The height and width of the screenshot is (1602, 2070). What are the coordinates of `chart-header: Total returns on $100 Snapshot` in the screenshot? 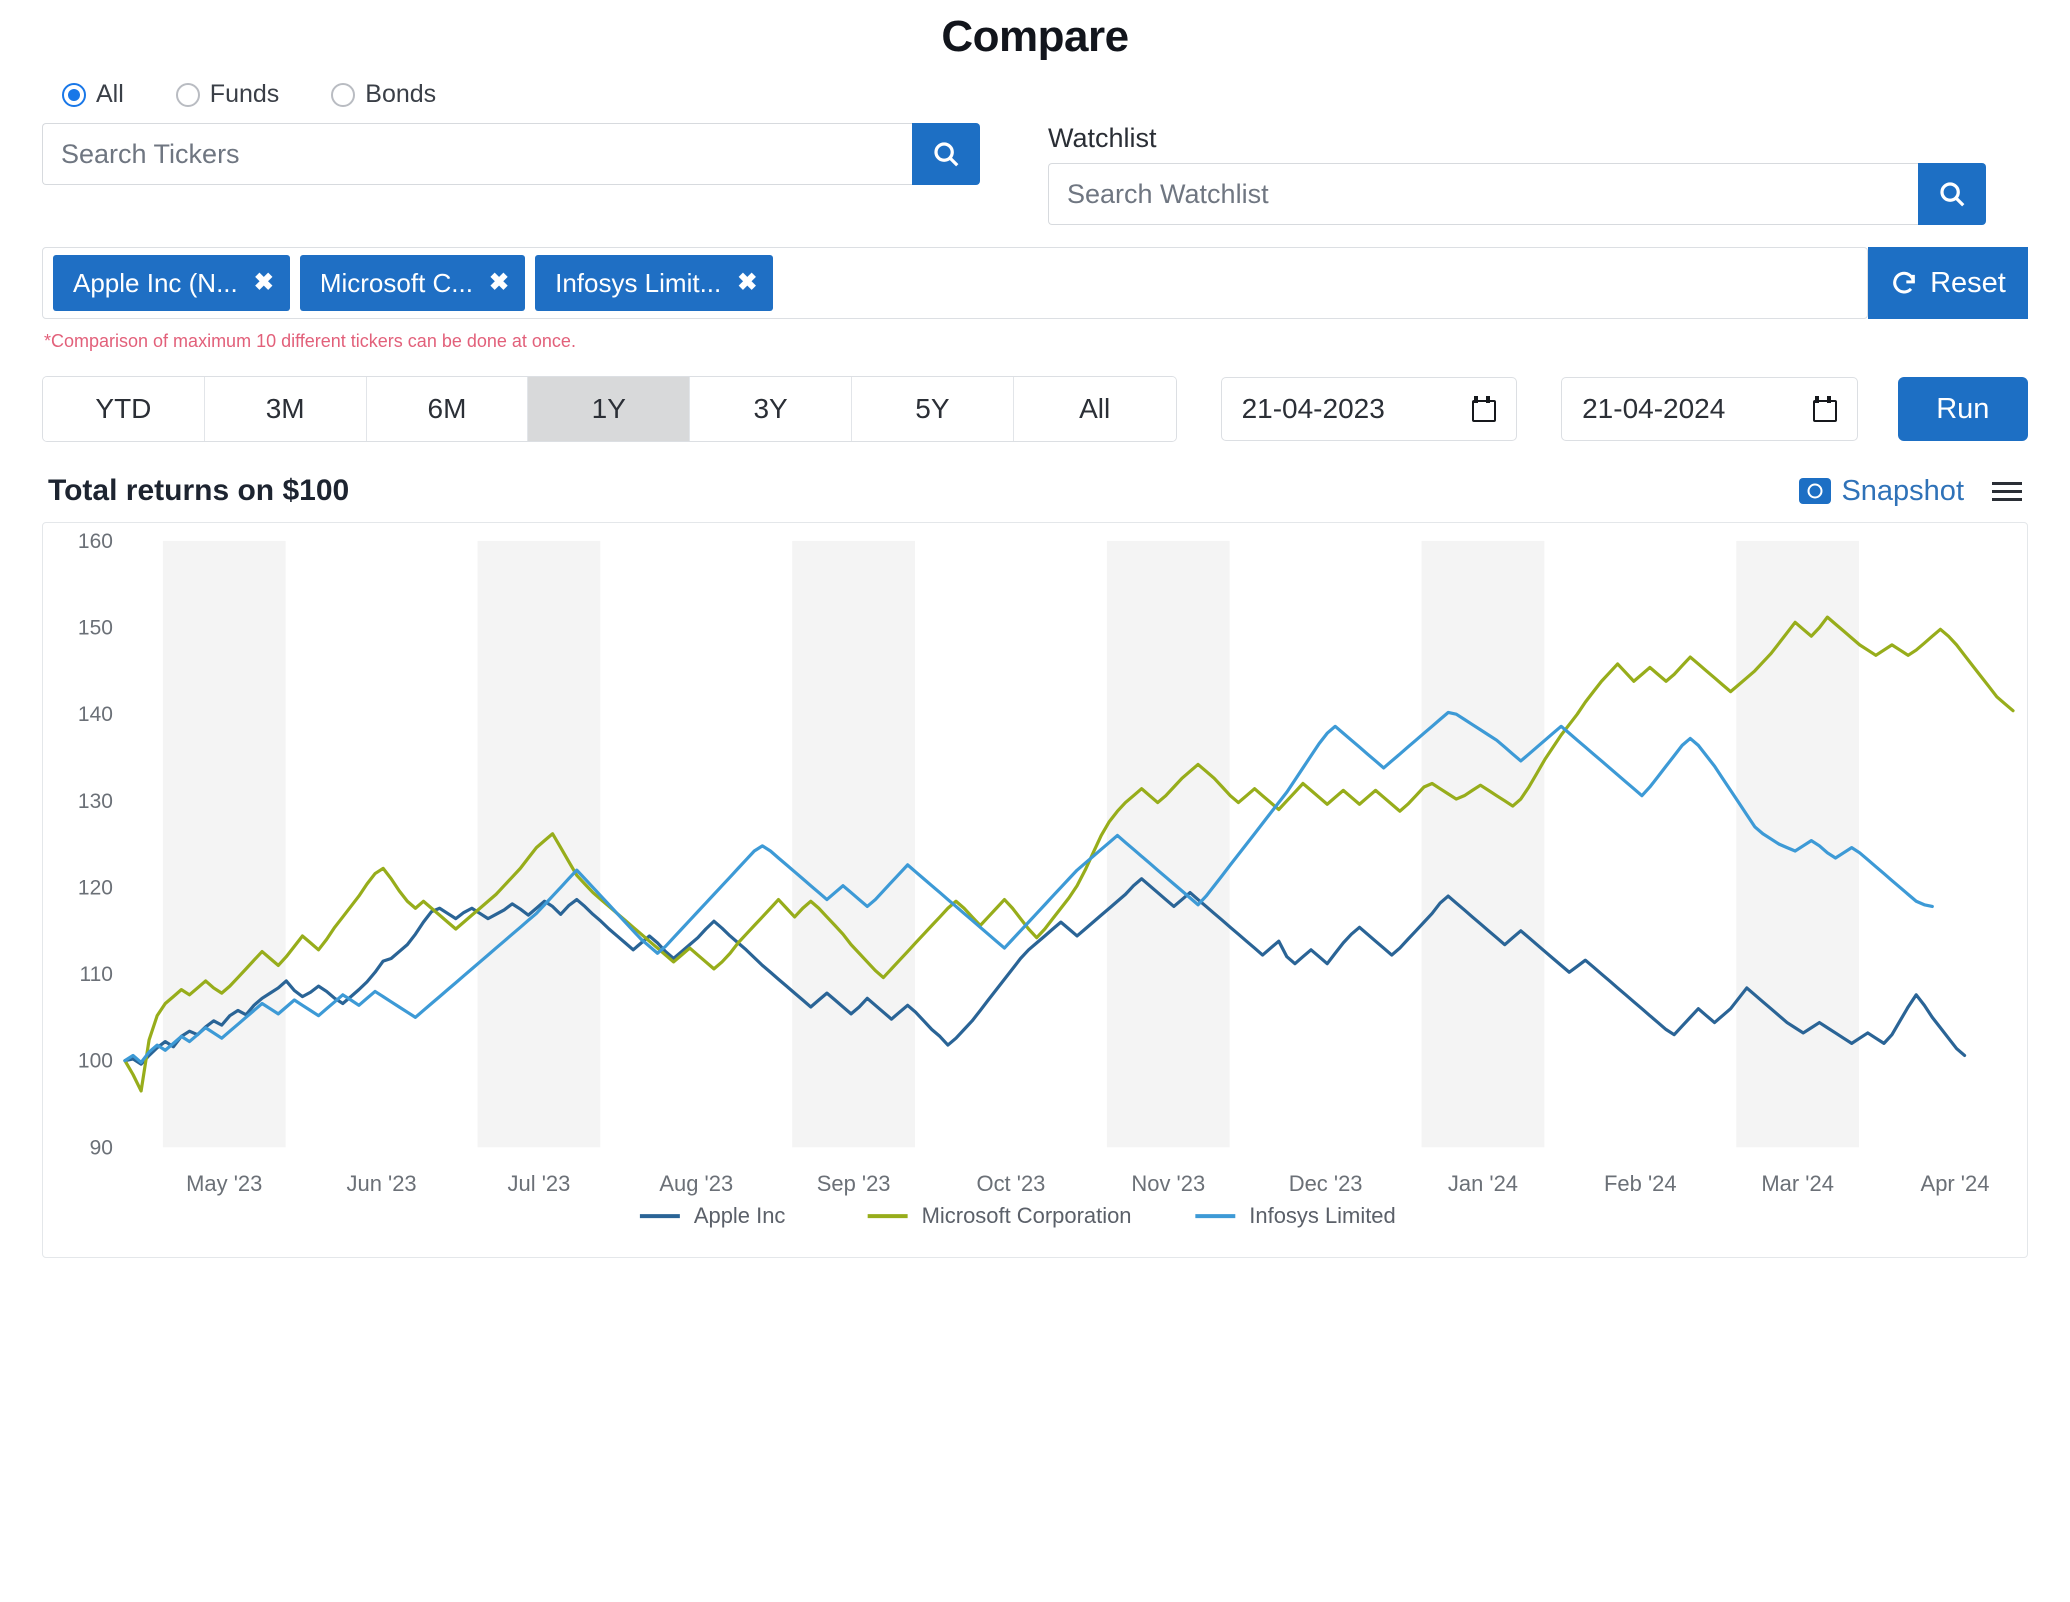 It's located at (1035, 491).